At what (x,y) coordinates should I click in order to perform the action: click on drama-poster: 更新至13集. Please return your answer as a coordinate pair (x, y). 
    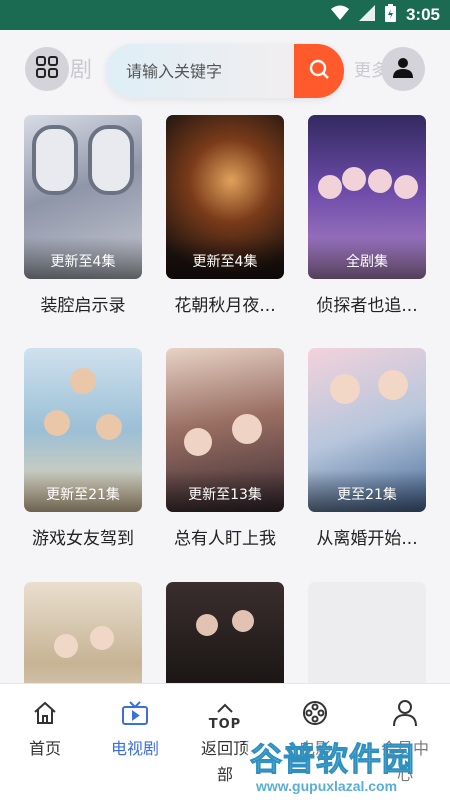
    Looking at the image, I should click on (225, 430).